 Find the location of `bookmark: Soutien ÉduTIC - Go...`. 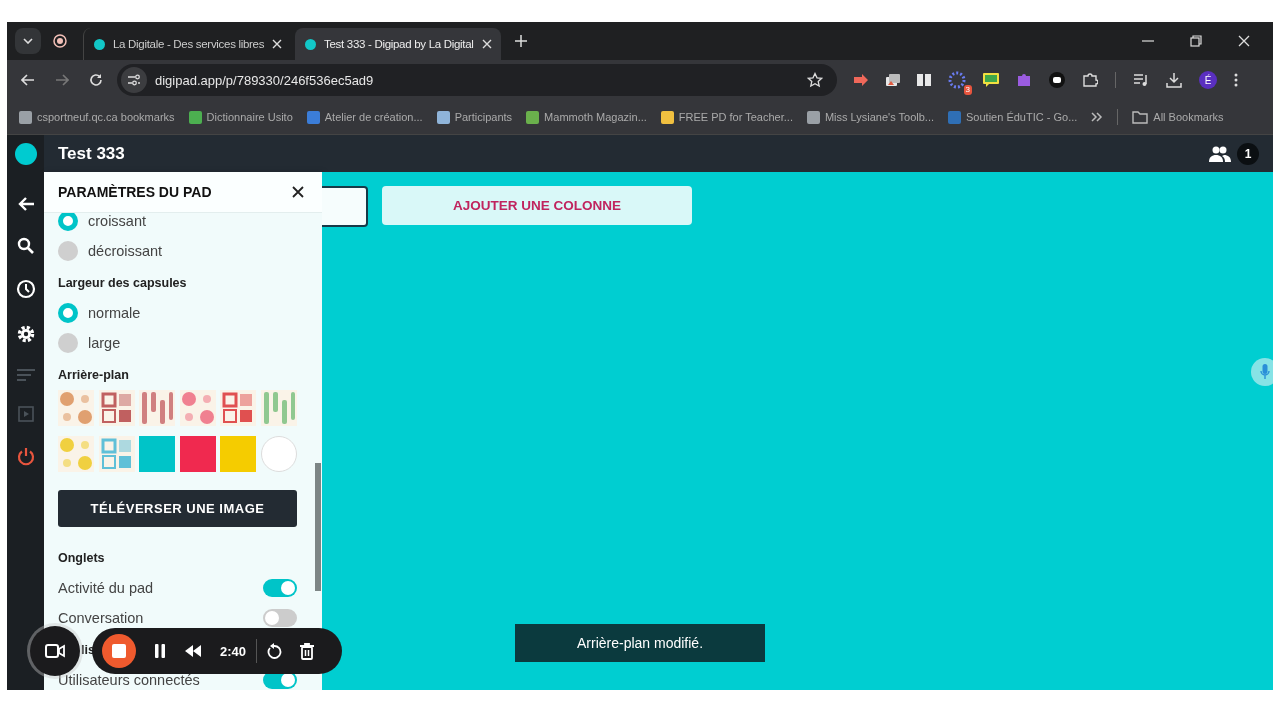

bookmark: Soutien ÉduTIC - Go... is located at coordinates (1013, 117).